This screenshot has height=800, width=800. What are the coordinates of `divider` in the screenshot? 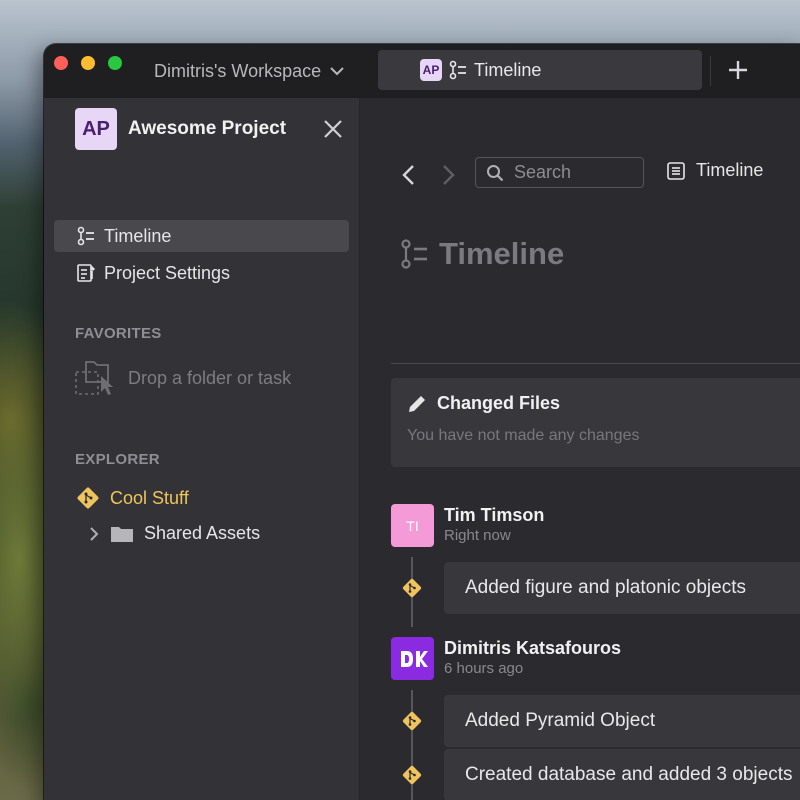 It's located at (595, 363).